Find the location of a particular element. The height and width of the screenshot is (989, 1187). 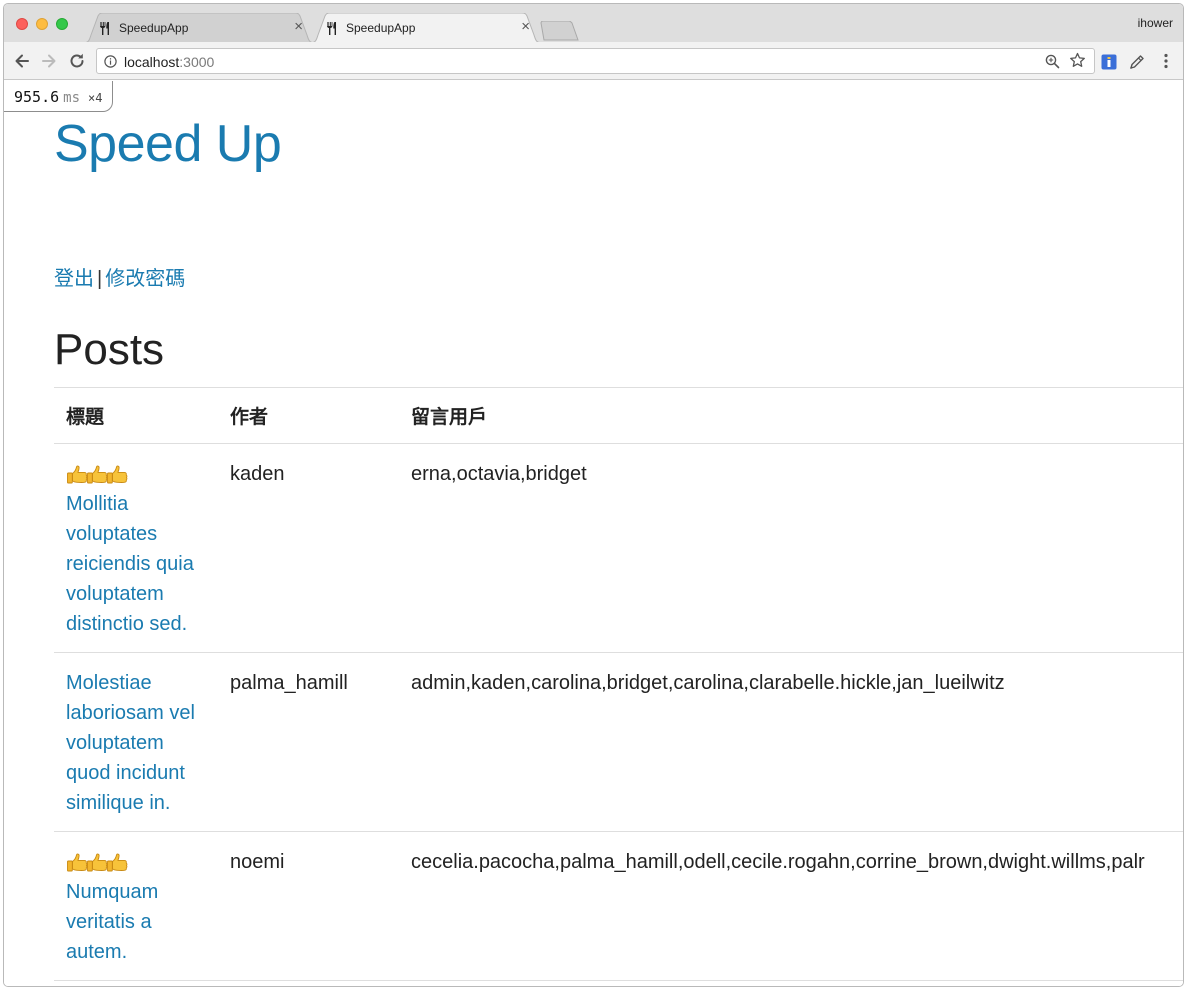

url-host: localhost is located at coordinates (152, 62).